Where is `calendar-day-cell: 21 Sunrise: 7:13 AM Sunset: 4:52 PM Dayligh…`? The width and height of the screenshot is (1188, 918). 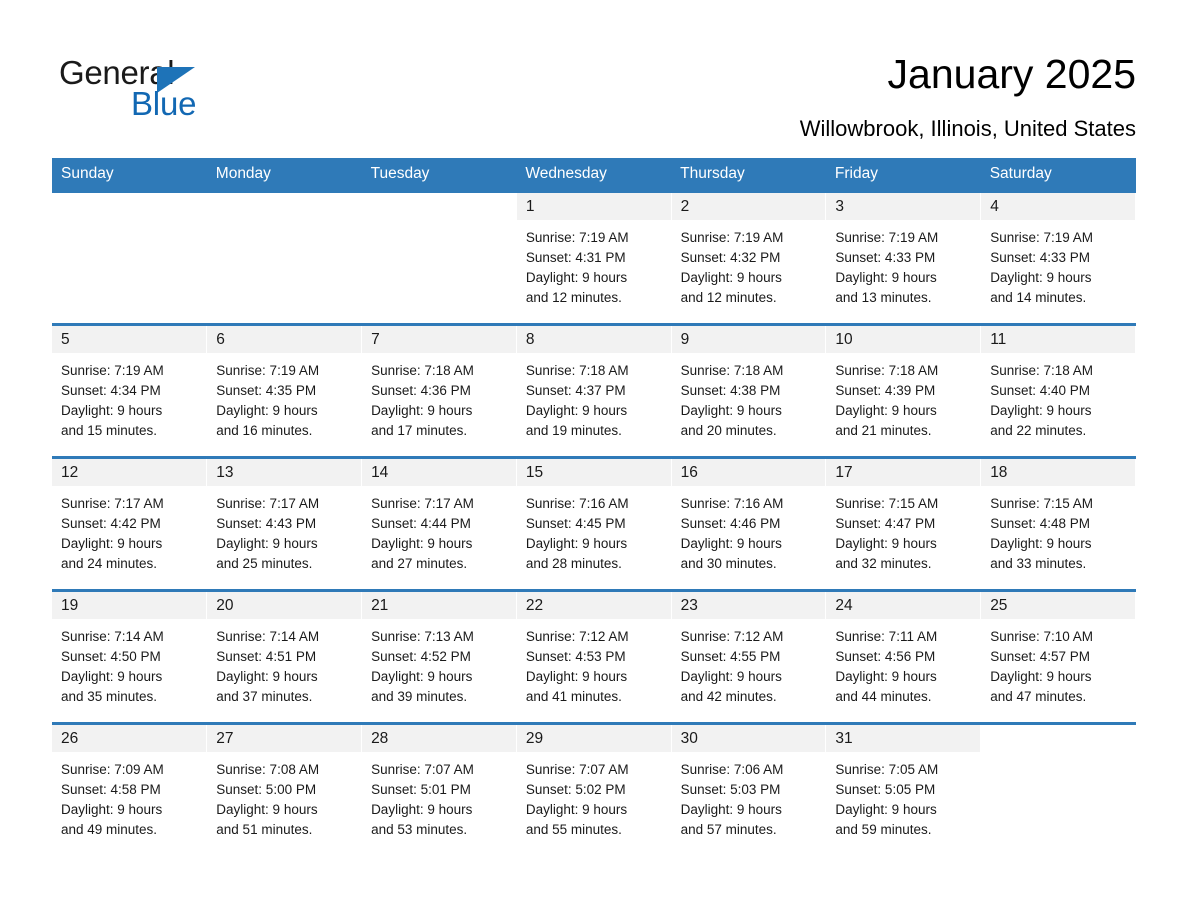
calendar-day-cell: 21 Sunrise: 7:13 AM Sunset: 4:52 PM Dayligh… is located at coordinates (439, 656).